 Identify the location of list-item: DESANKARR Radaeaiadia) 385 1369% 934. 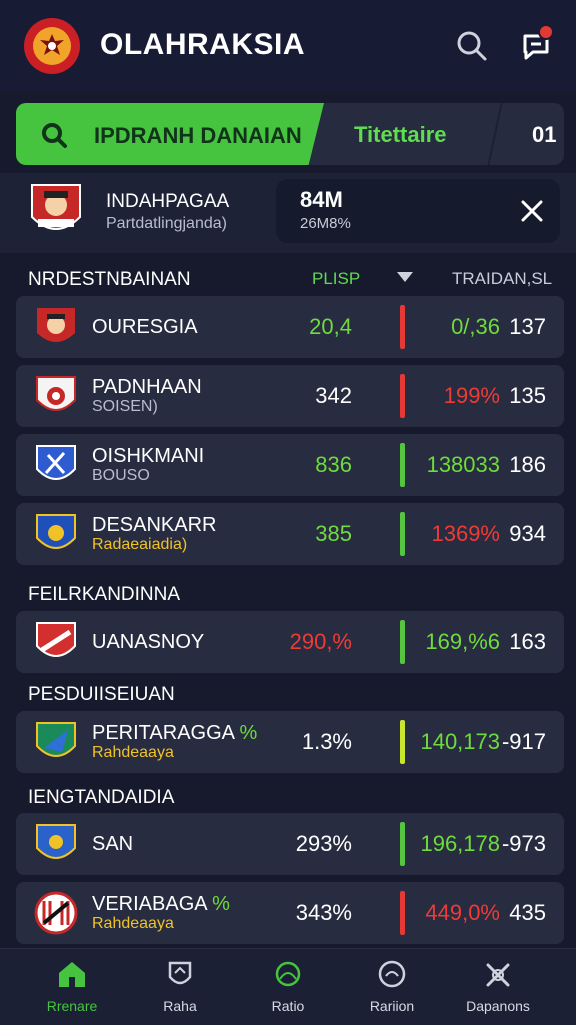
(290, 534).